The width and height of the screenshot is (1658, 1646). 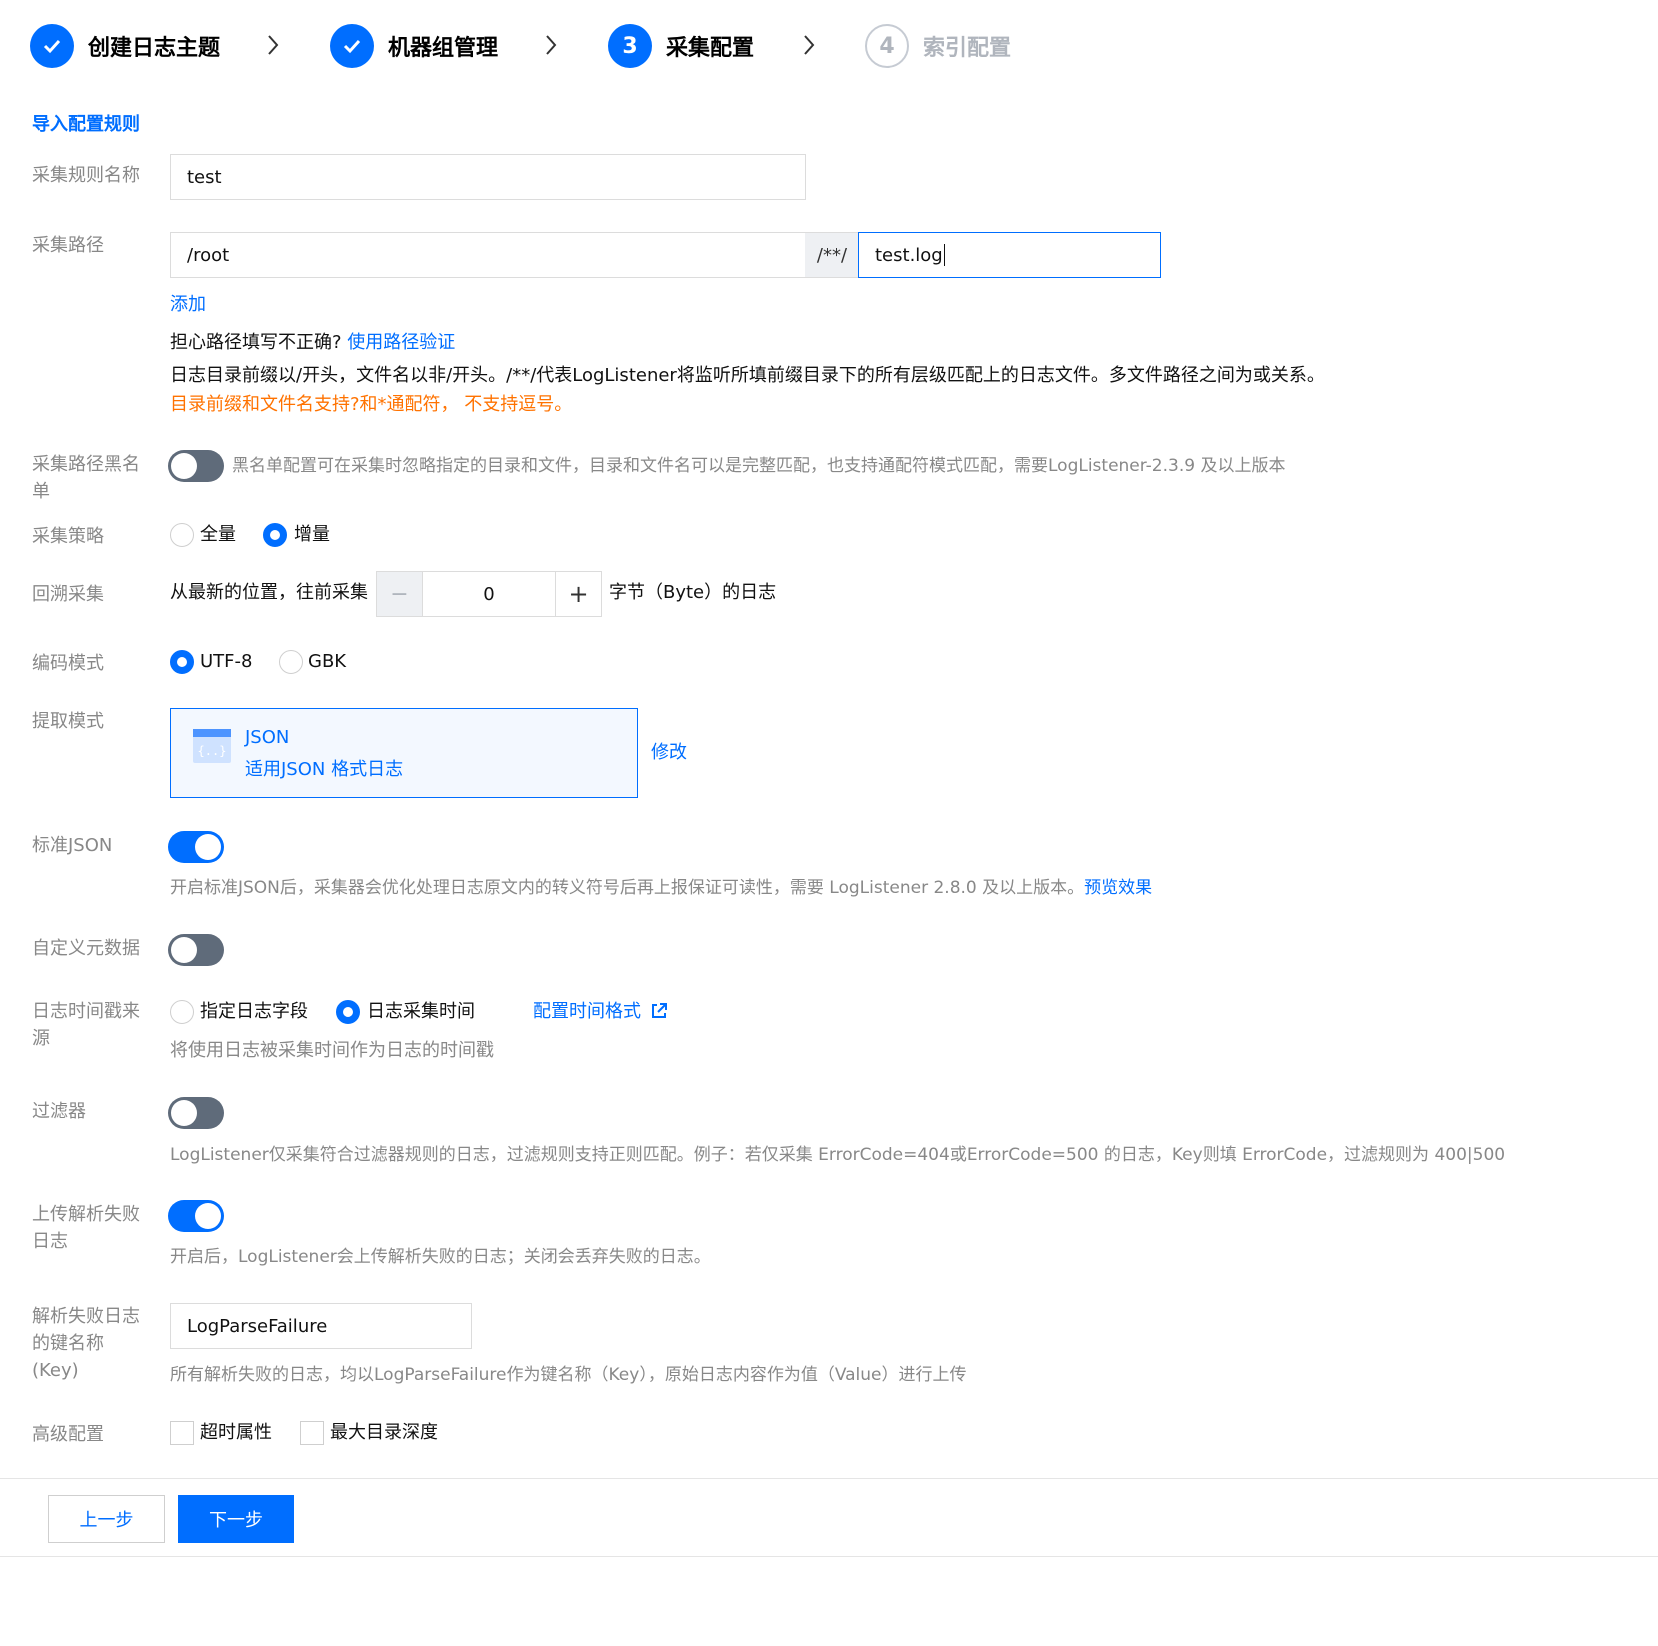 I want to click on failed-key-label-2: 的键名称, so click(x=68, y=1343).